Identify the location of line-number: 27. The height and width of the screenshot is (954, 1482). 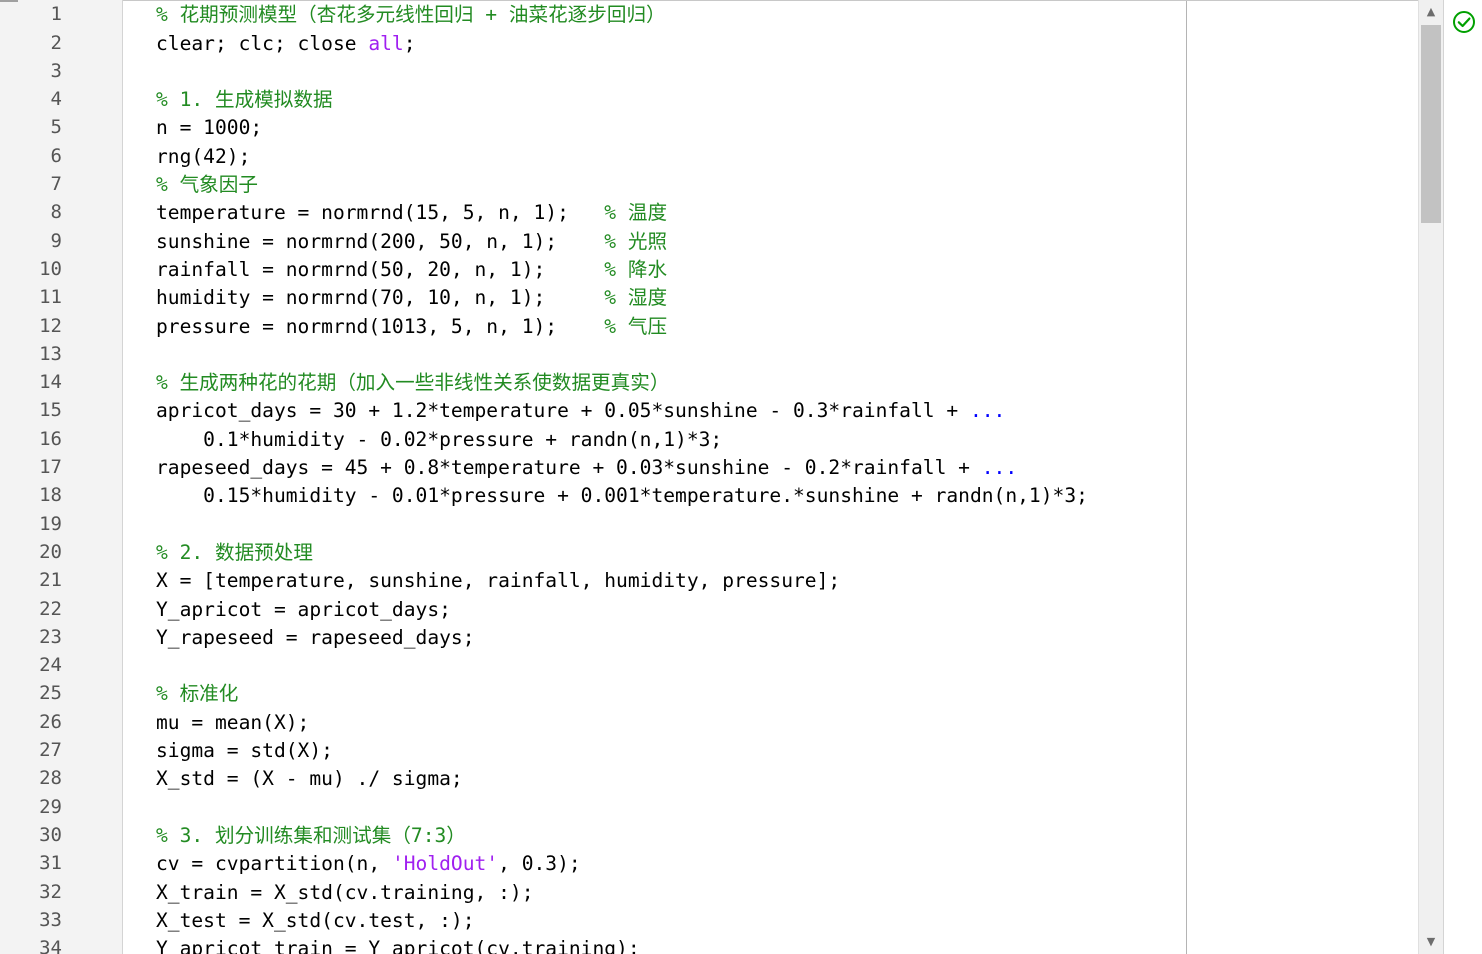
(31, 750).